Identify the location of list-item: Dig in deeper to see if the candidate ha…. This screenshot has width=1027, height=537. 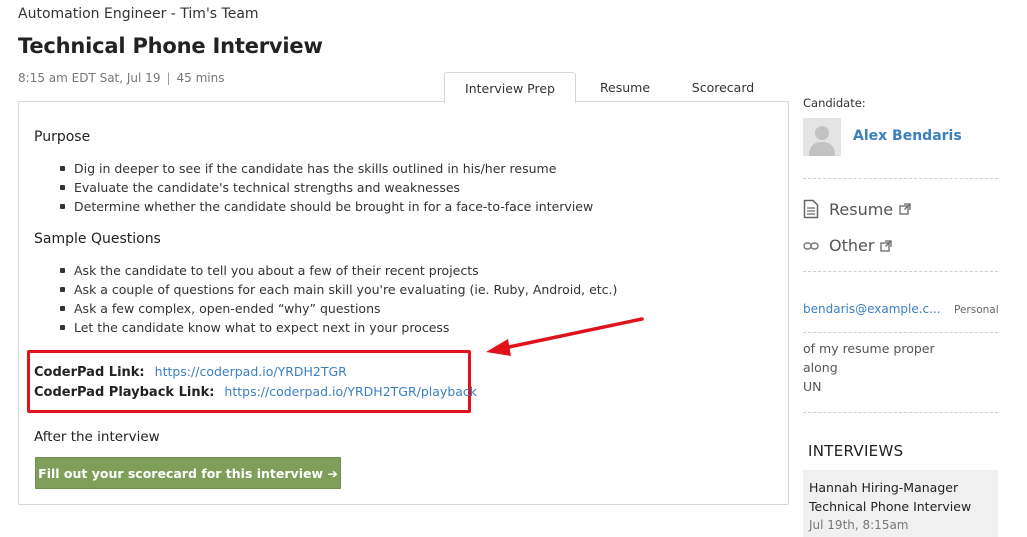
(326, 168).